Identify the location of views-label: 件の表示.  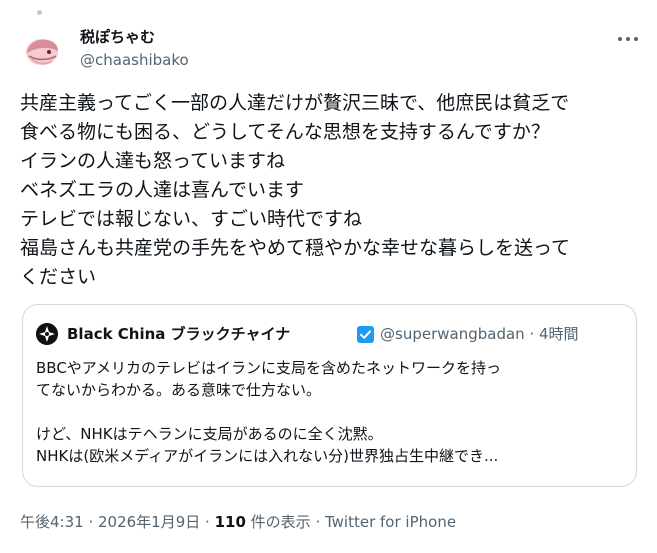
(278, 522).